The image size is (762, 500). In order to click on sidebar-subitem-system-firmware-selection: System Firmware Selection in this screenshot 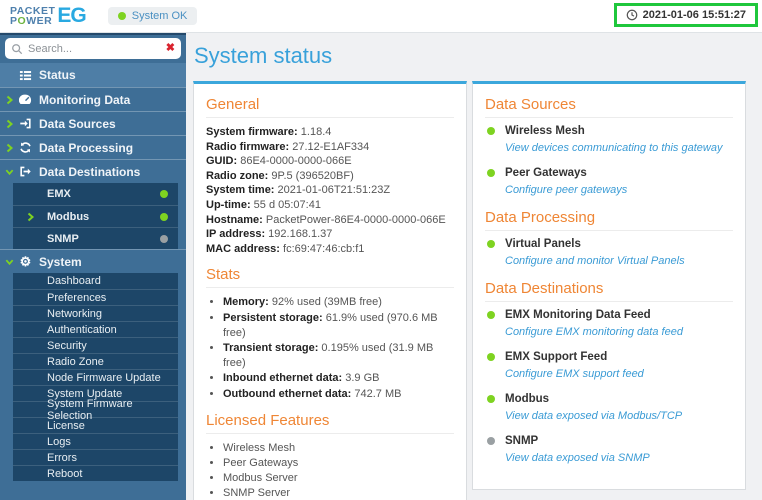, I will do `click(95, 410)`.